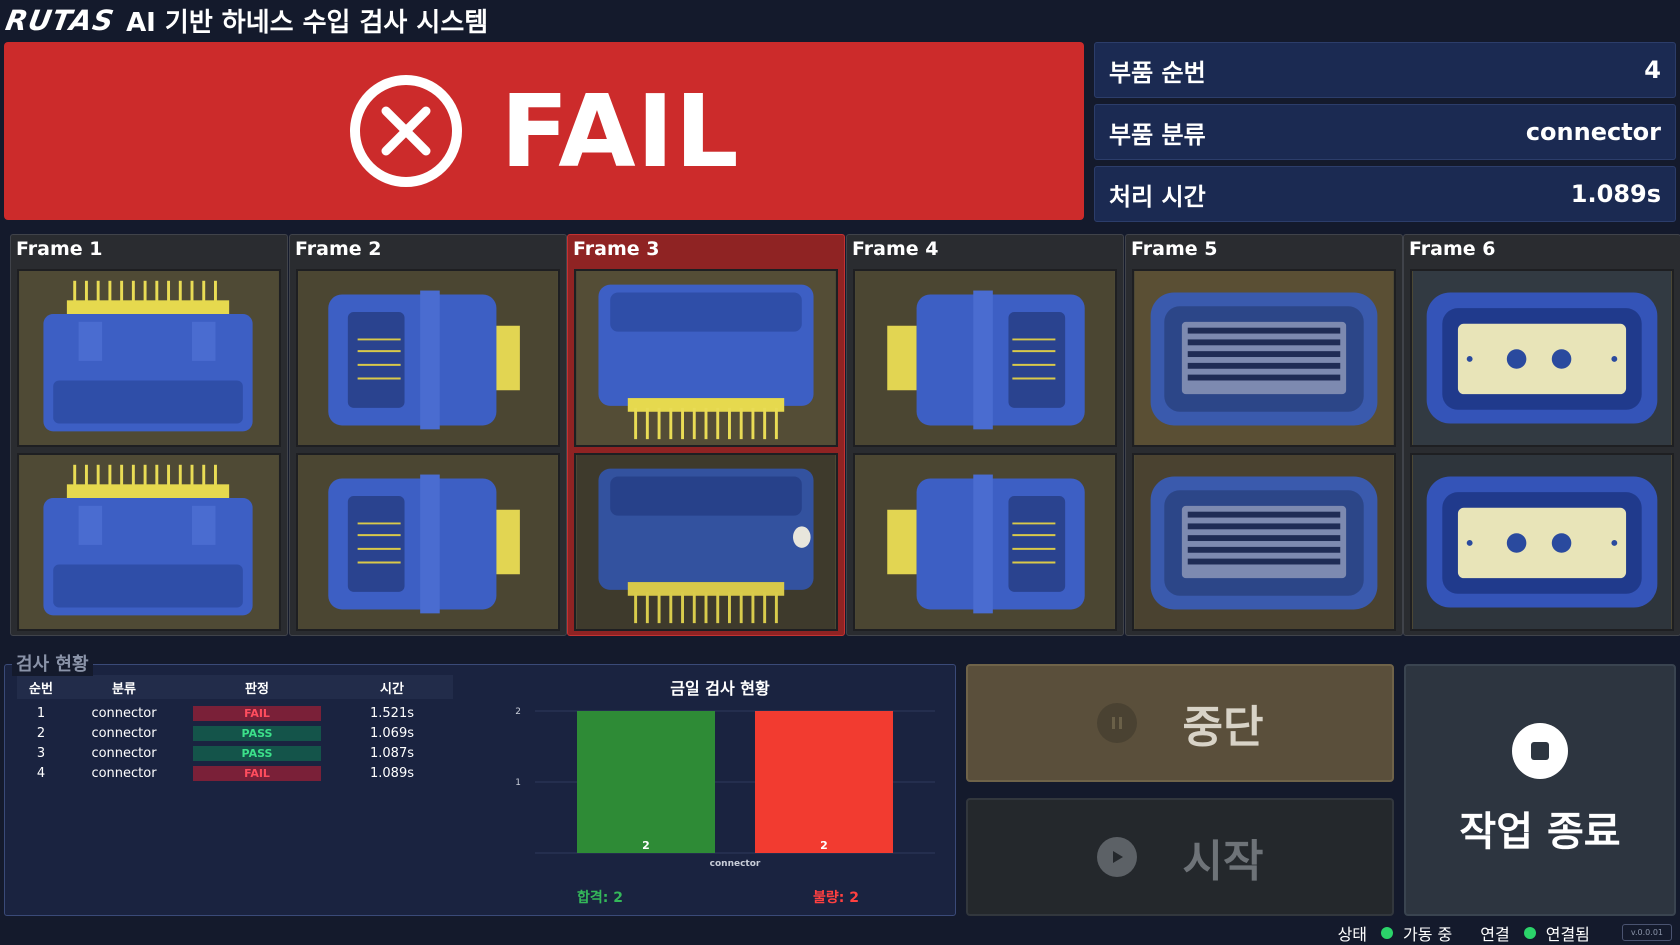  Describe the element at coordinates (59, 249) in the screenshot. I see `frame-label: Frame 1` at that location.